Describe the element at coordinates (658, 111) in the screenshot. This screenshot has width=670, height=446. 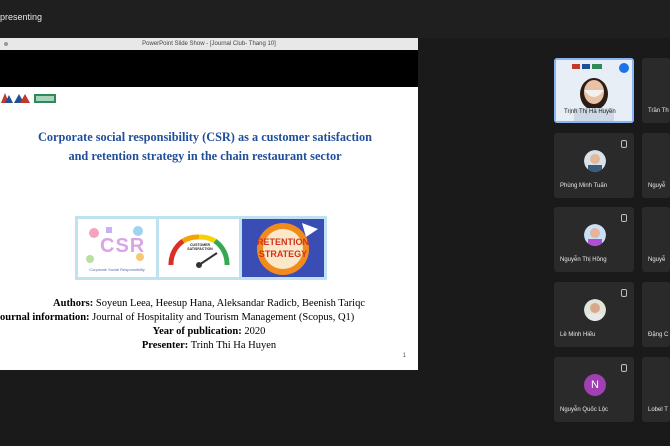
I see `participant-name: Trần Th` at that location.